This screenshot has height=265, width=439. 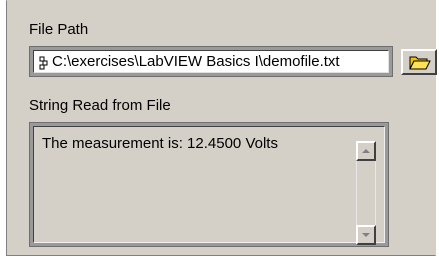 I want to click on browse-button, so click(x=419, y=62).